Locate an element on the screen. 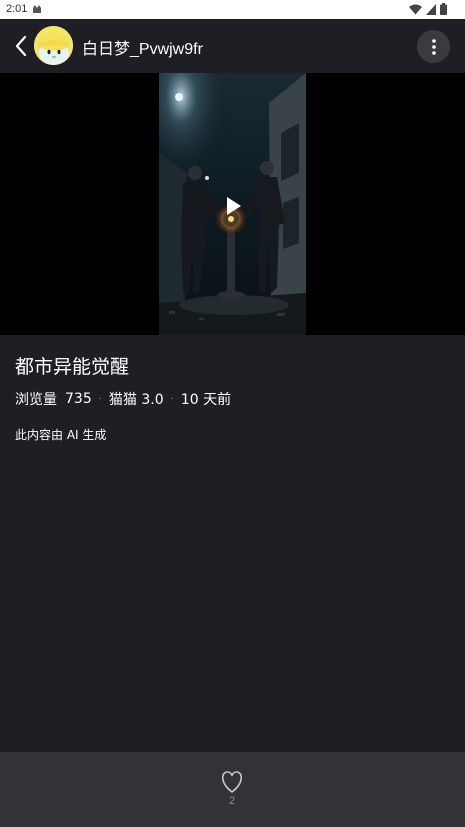  signal-icon is located at coordinates (431, 9).